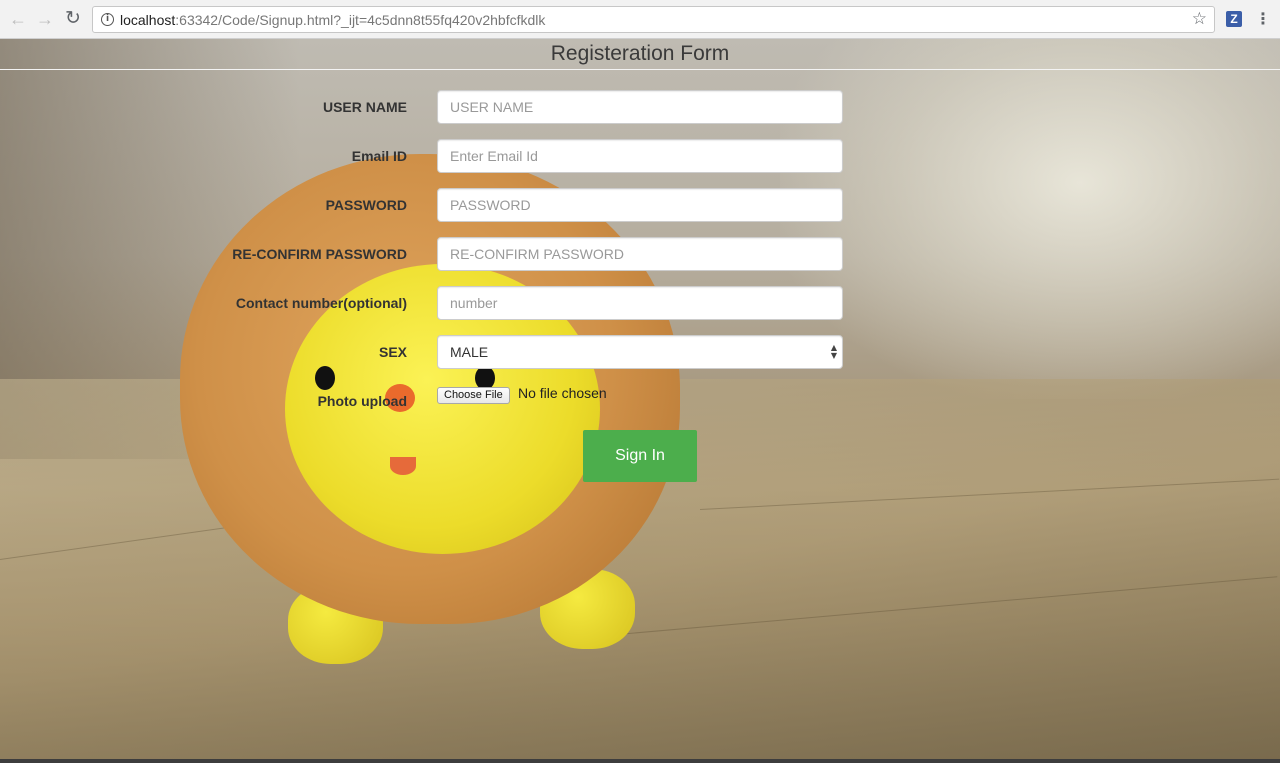 The height and width of the screenshot is (763, 1280). Describe the element at coordinates (640, 156) in the screenshot. I see `email-input: Enter Email Id` at that location.